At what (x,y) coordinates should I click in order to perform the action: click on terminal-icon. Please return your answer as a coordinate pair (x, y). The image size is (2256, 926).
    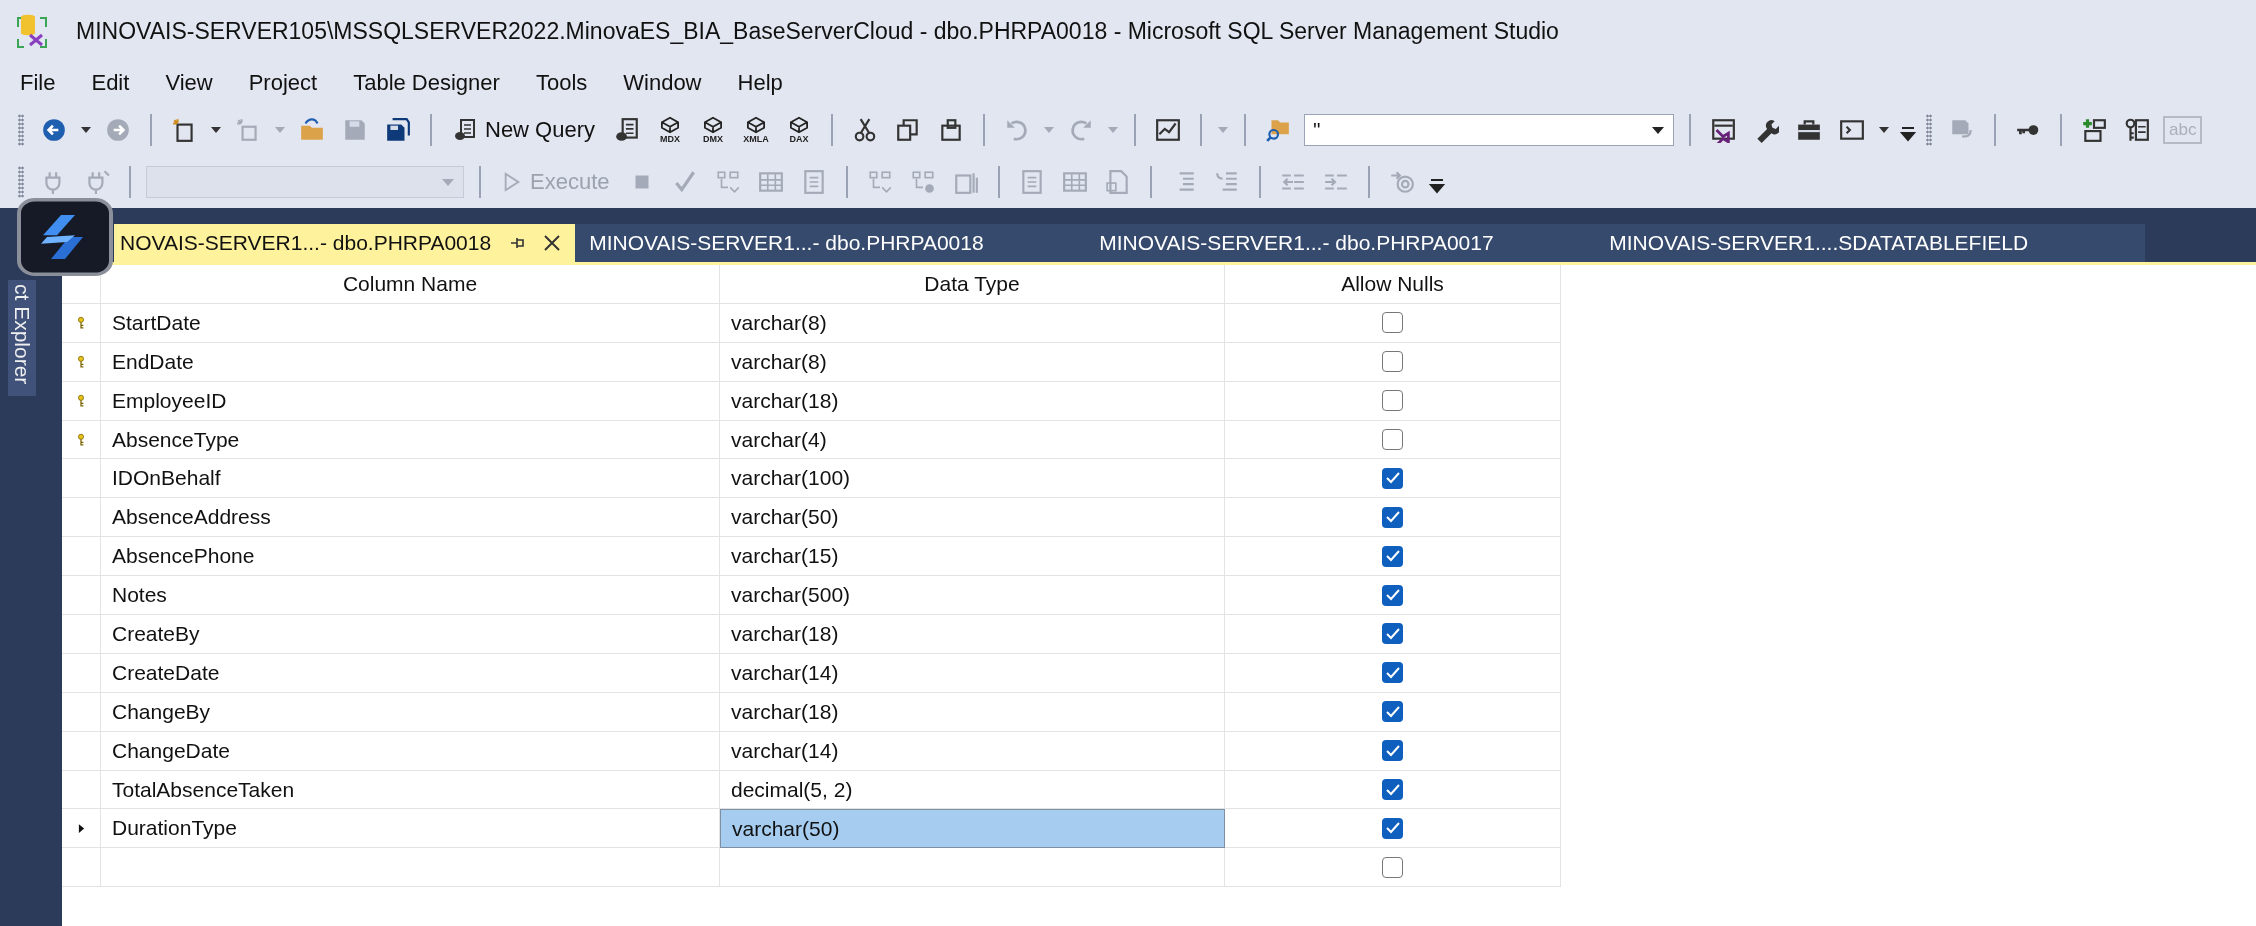
    Looking at the image, I should click on (1852, 130).